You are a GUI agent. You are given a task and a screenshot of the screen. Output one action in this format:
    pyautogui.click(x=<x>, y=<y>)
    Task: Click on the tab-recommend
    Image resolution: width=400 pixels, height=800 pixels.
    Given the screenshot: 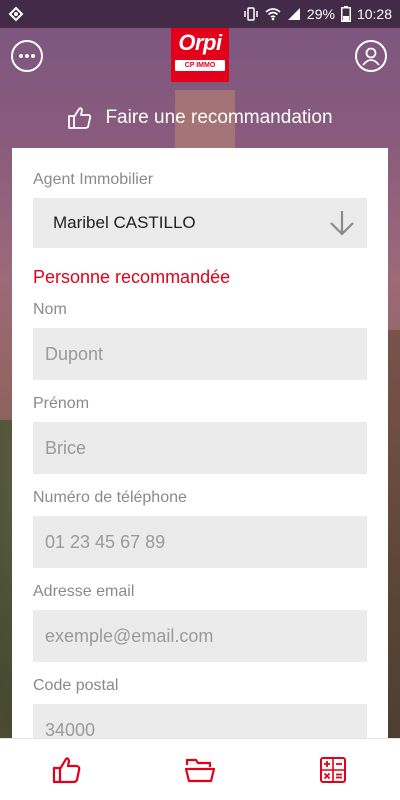 What is the action you would take?
    pyautogui.click(x=67, y=770)
    